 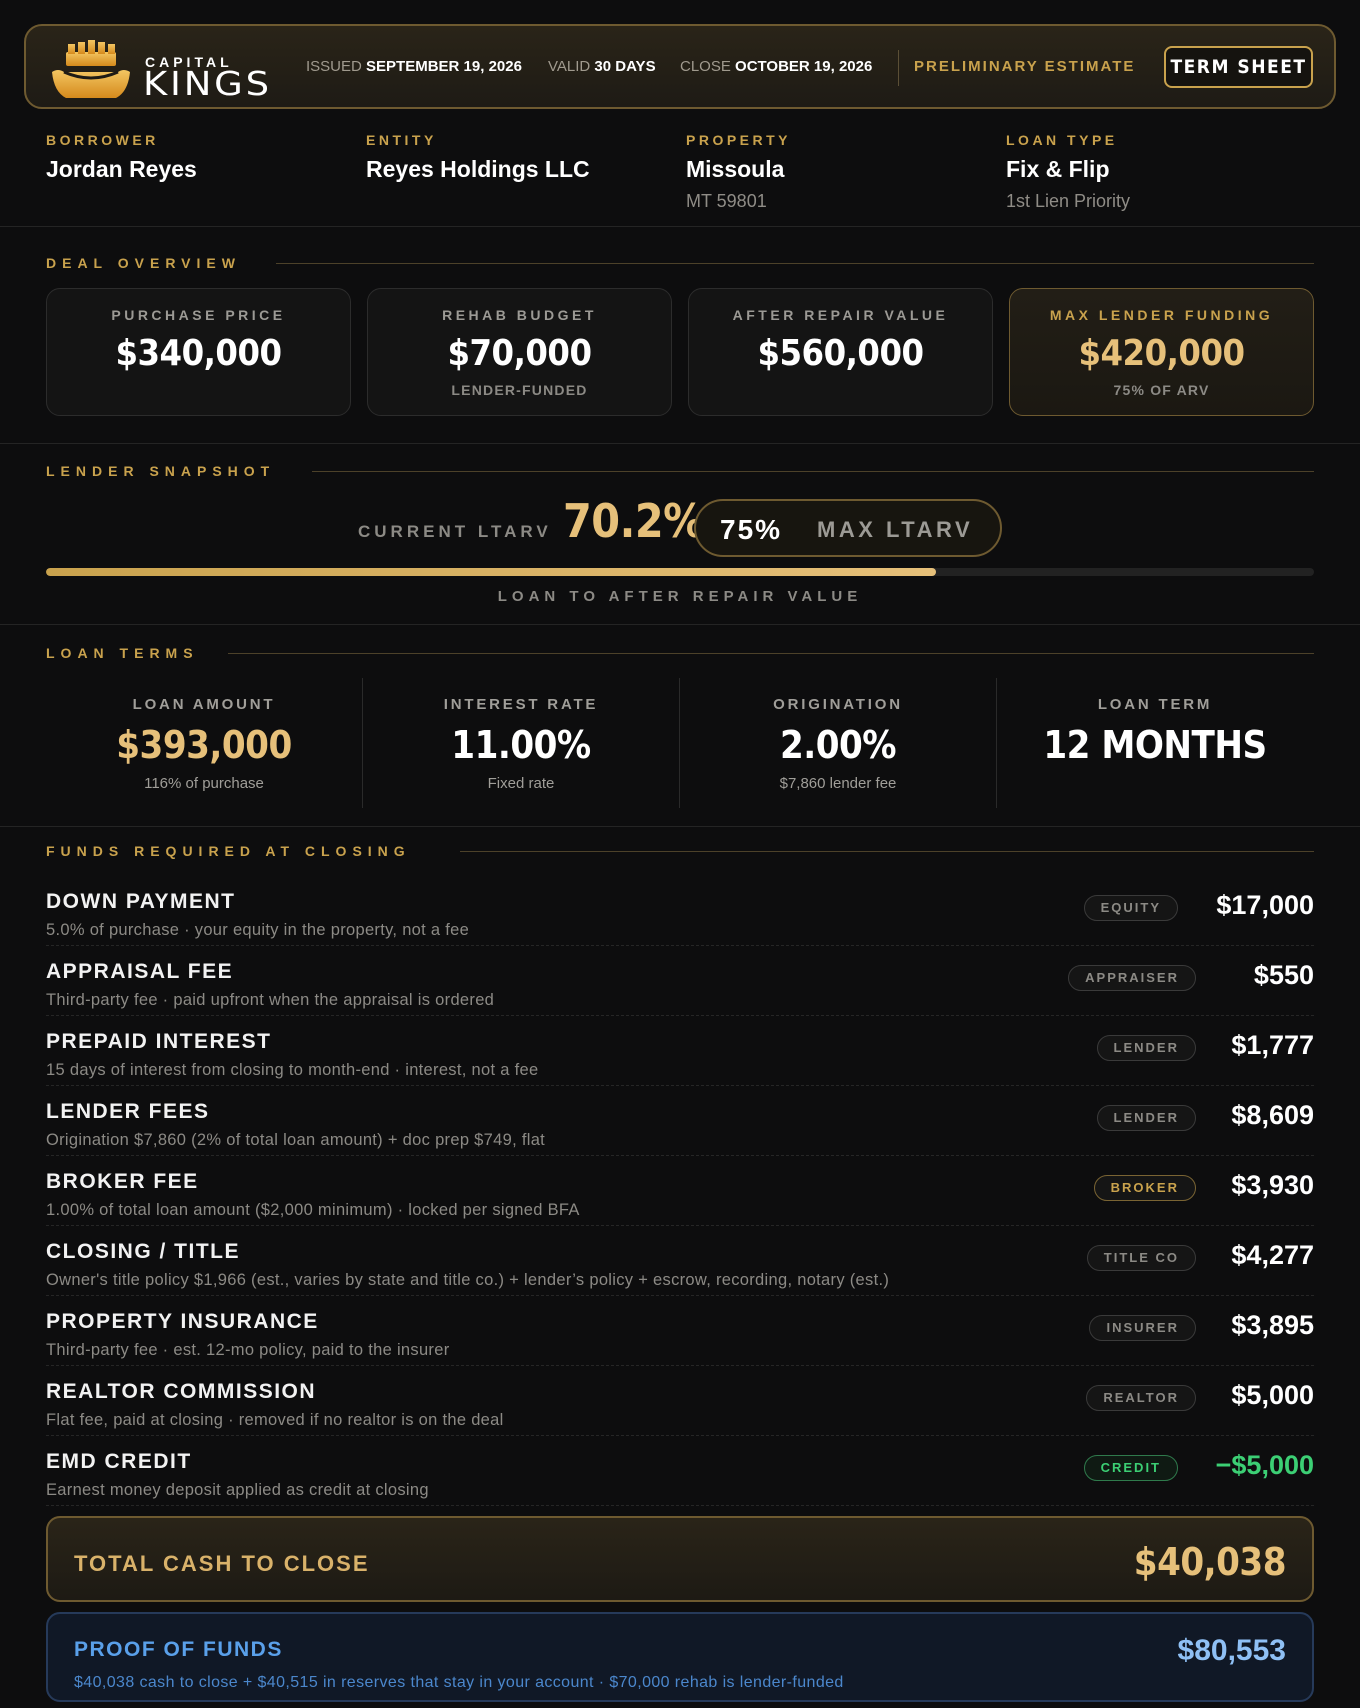 What do you see at coordinates (455, 531) in the screenshot?
I see `current-ltarv-label: CURRENT LTARV` at bounding box center [455, 531].